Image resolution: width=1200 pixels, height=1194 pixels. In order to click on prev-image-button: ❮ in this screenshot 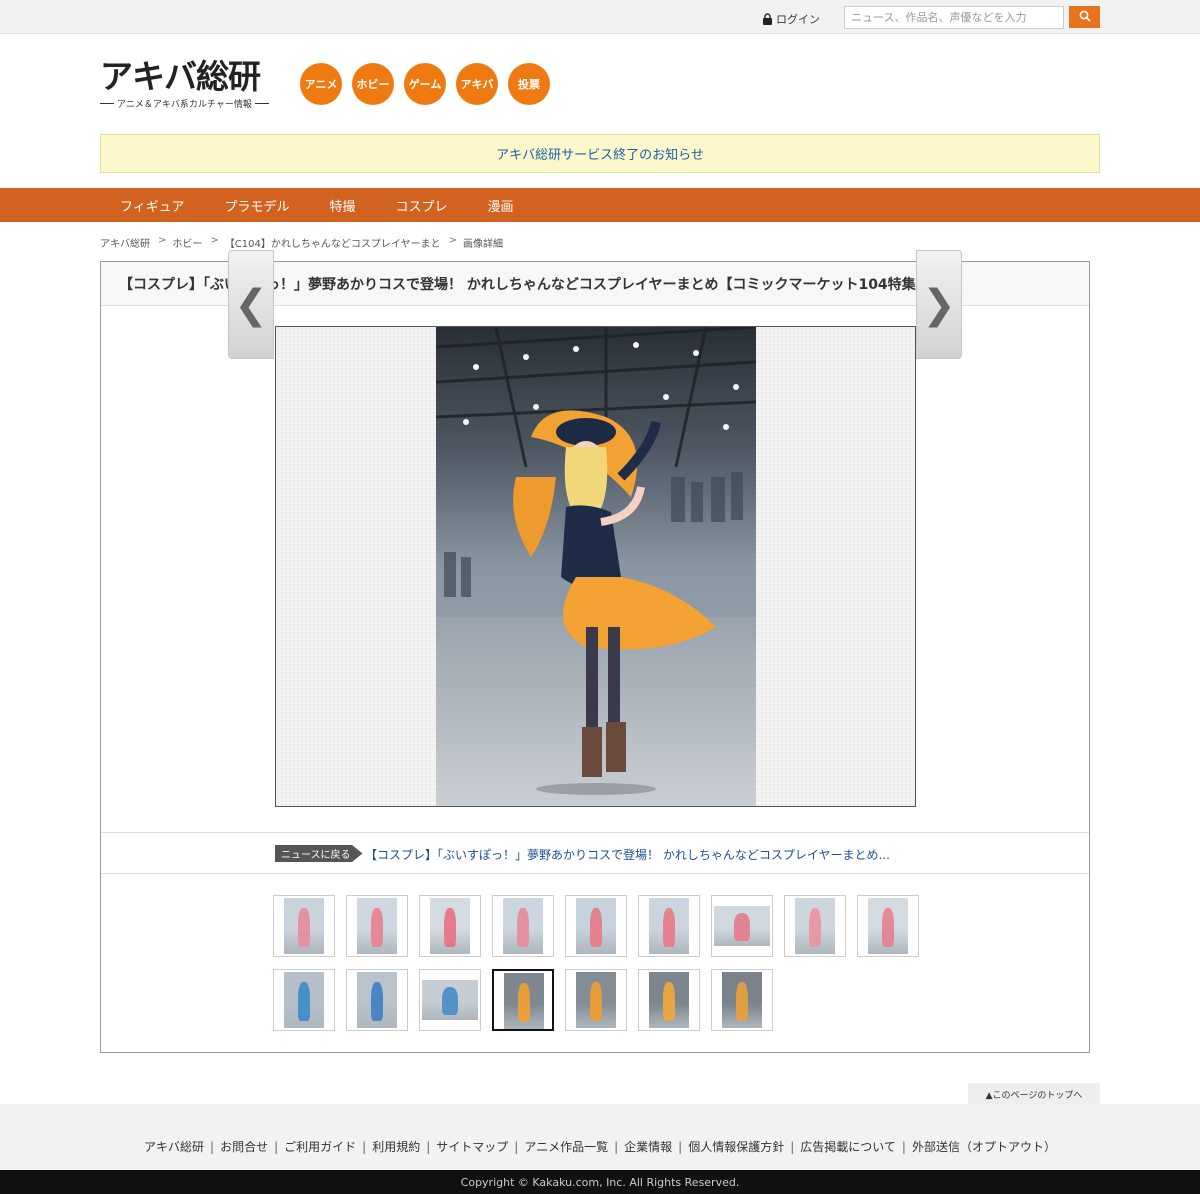, I will do `click(251, 304)`.